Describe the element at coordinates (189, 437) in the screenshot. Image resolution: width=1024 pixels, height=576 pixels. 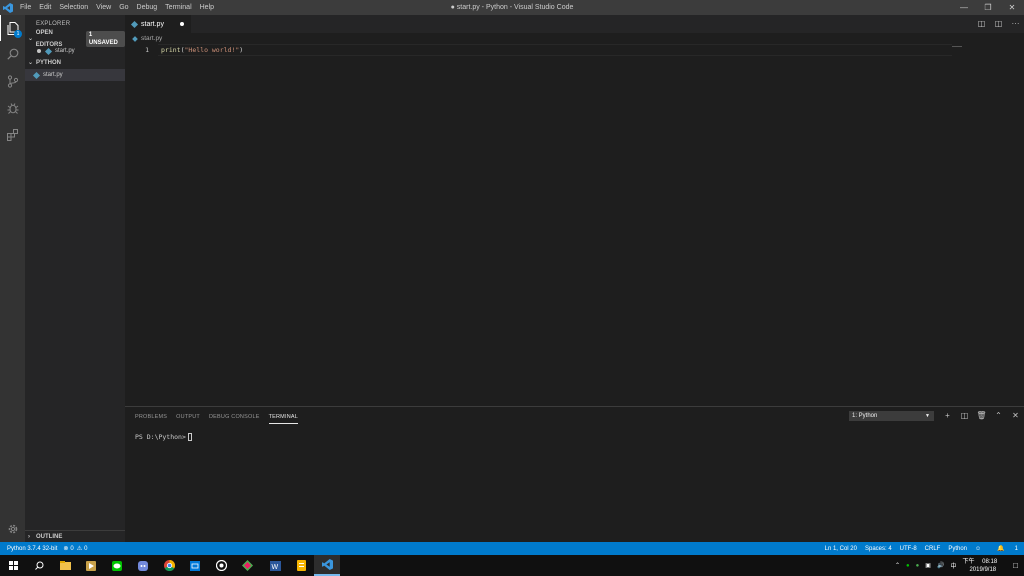
I see `terminal-cursor` at that location.